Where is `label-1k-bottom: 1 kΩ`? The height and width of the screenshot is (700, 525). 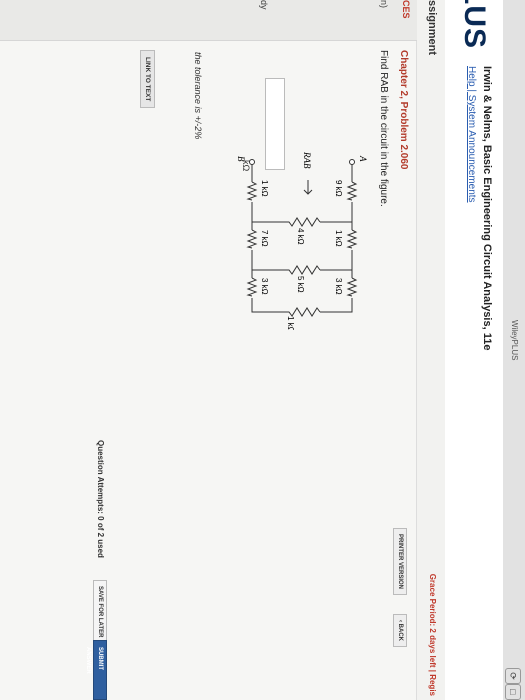
label-1k-bottom: 1 kΩ is located at coordinates (264, 188).